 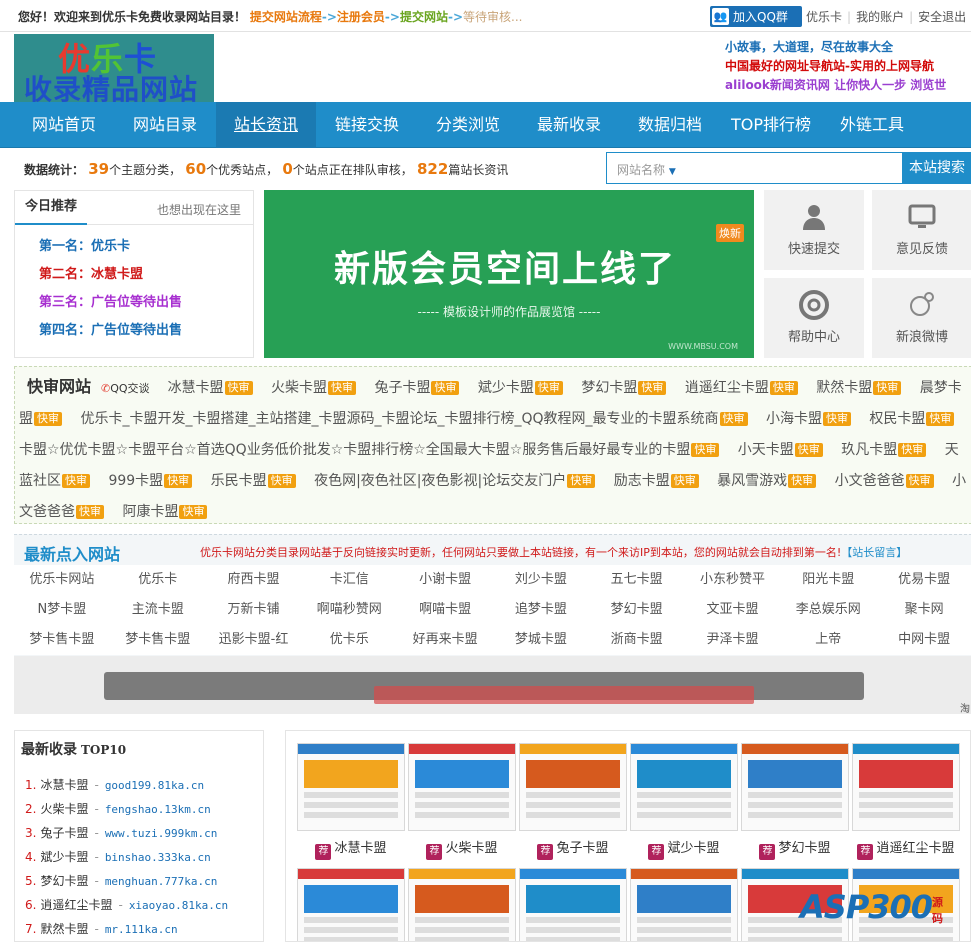 I want to click on nav-top-ranking: TOP排行榜, so click(x=771, y=125).